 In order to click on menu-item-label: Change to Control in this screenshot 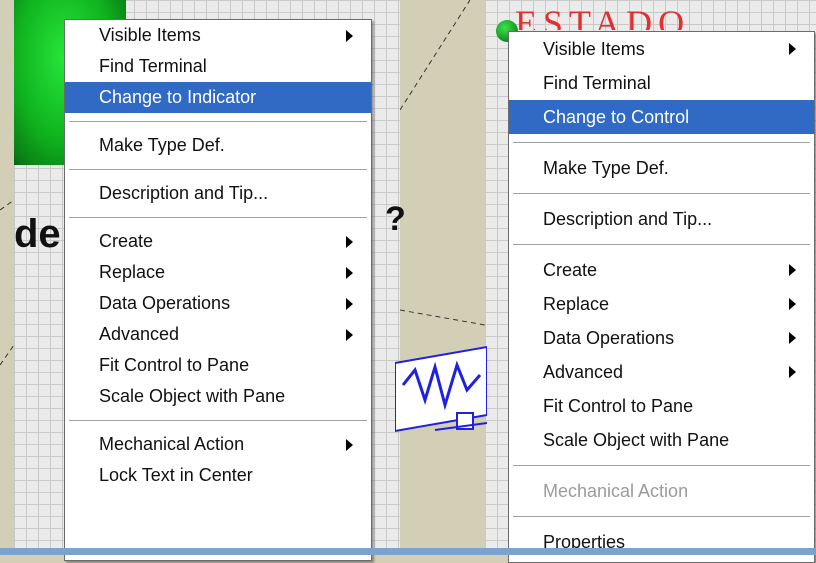, I will do `click(616, 117)`.